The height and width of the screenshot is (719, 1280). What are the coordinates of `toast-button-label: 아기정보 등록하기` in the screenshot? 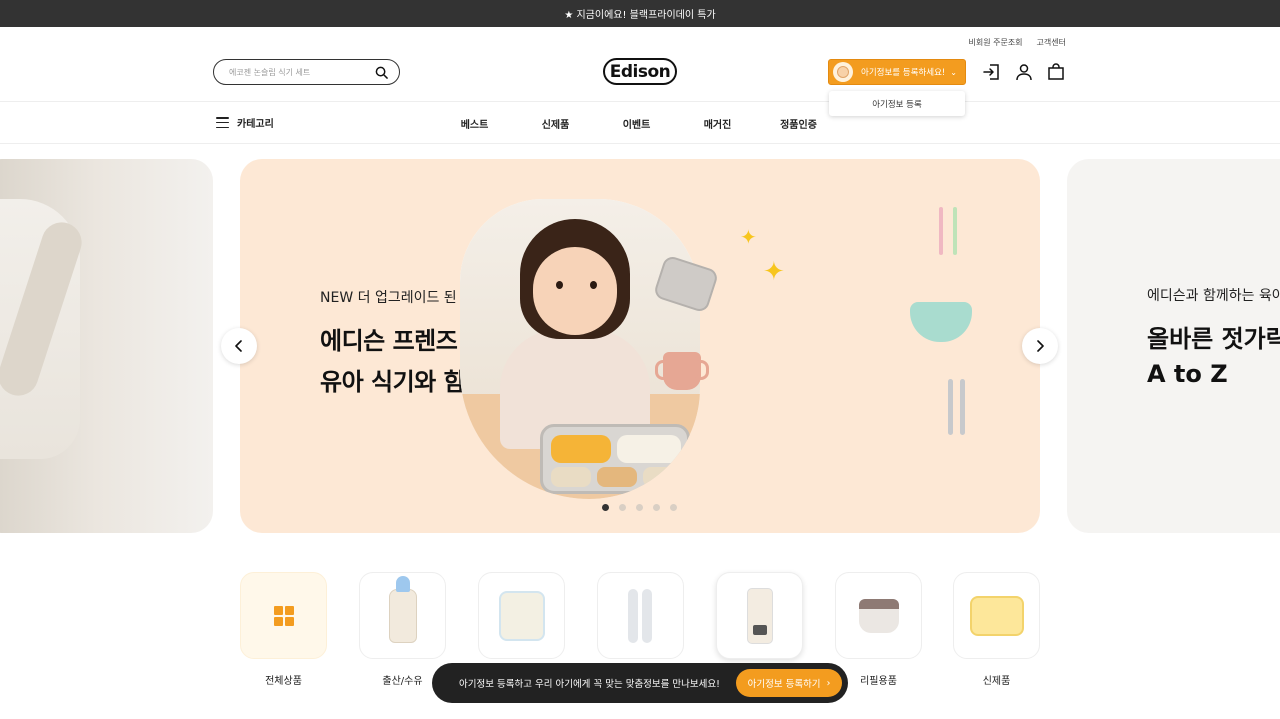 It's located at (784, 684).